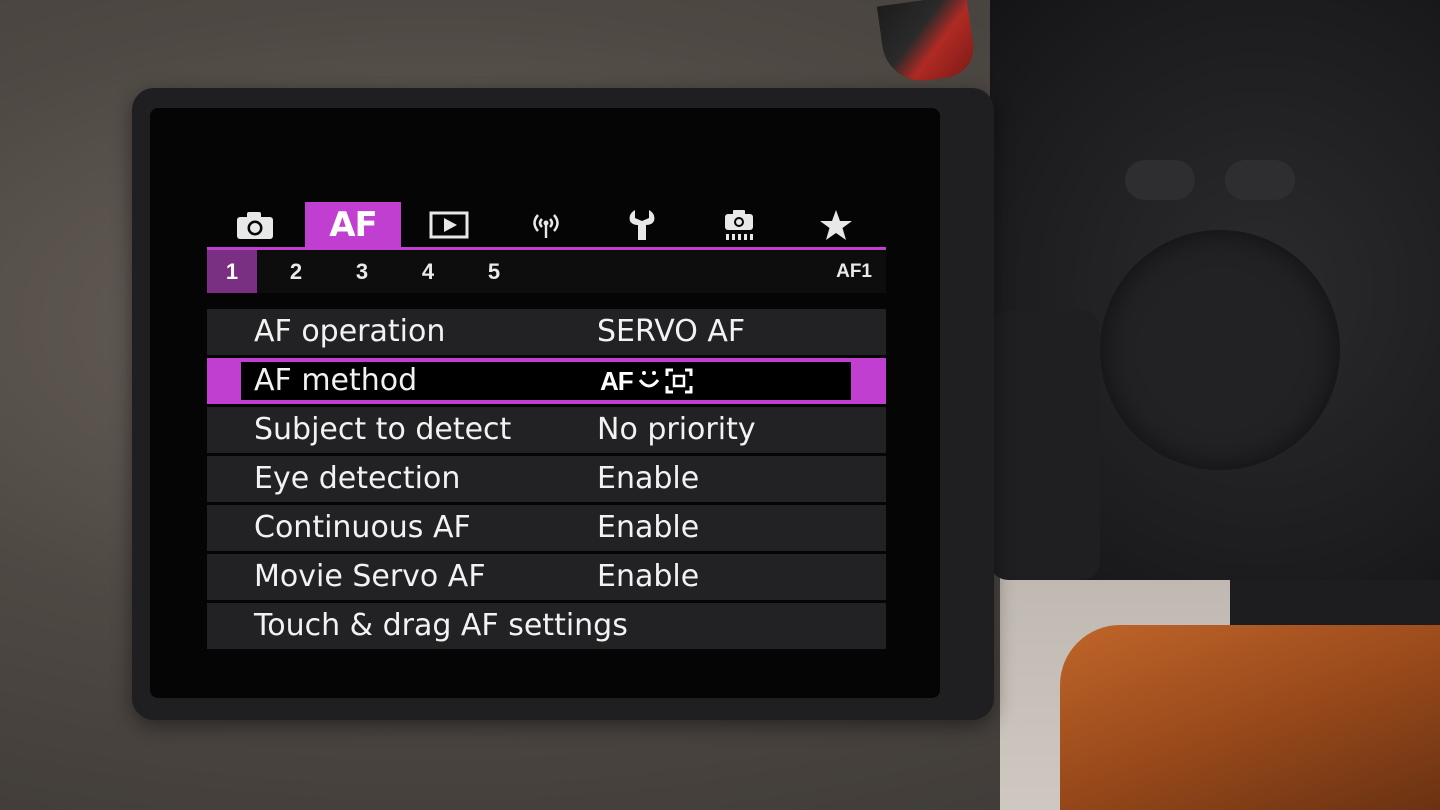 This screenshot has width=1440, height=810. Describe the element at coordinates (336, 380) in the screenshot. I see `menu-row-label: AF method` at that location.